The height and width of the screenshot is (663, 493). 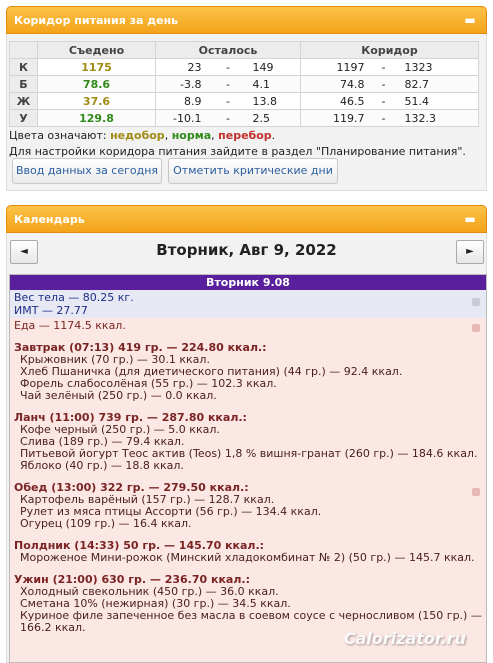 I want to click on legend-prefix: Цвета означают:, so click(x=60, y=135).